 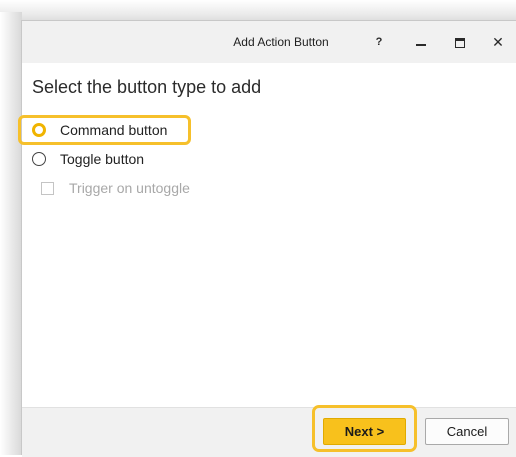 What do you see at coordinates (102, 159) in the screenshot?
I see `radio-toggle-label: Toggle button` at bounding box center [102, 159].